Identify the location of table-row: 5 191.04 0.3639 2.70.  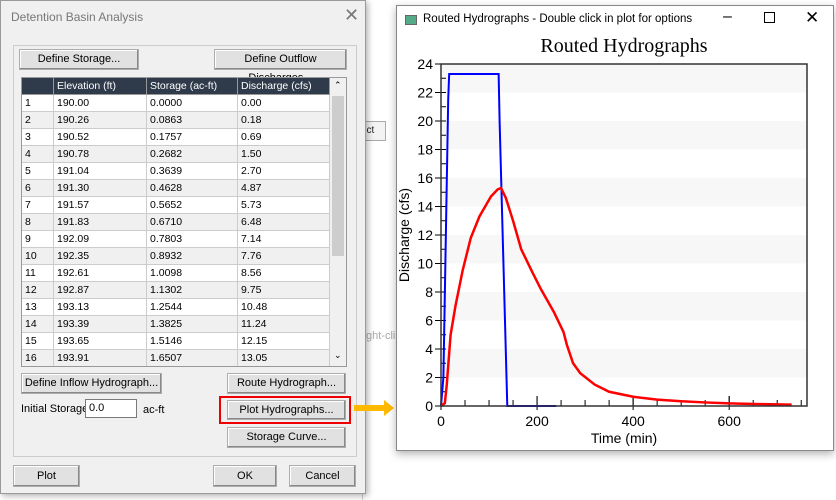
(176, 171).